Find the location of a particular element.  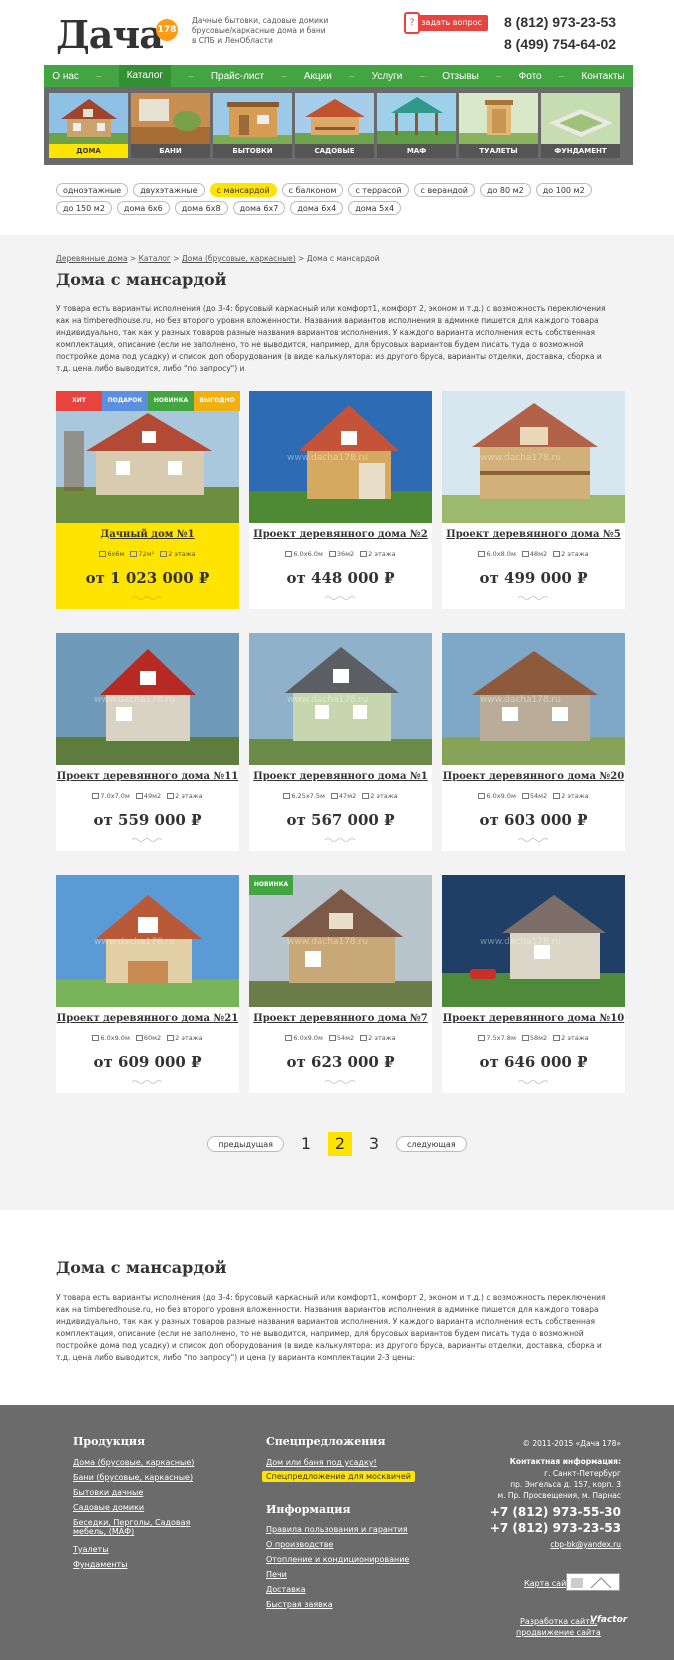

page-link-current: 2 is located at coordinates (339, 1144).